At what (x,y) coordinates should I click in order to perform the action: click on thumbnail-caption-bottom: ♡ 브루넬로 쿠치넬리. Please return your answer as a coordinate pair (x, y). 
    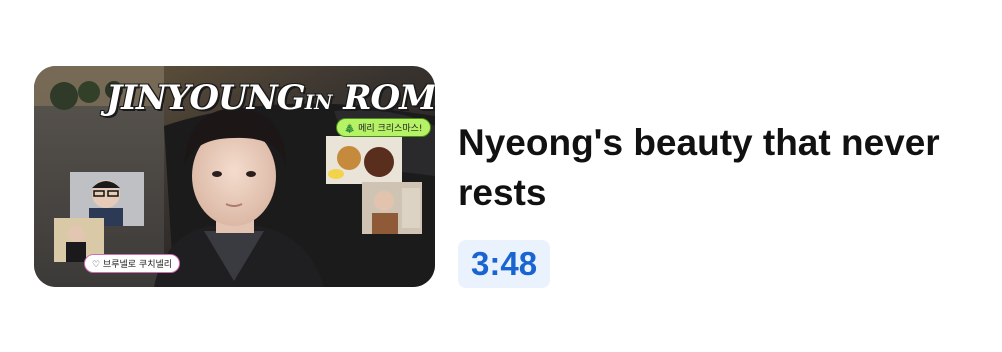
    Looking at the image, I should click on (132, 263).